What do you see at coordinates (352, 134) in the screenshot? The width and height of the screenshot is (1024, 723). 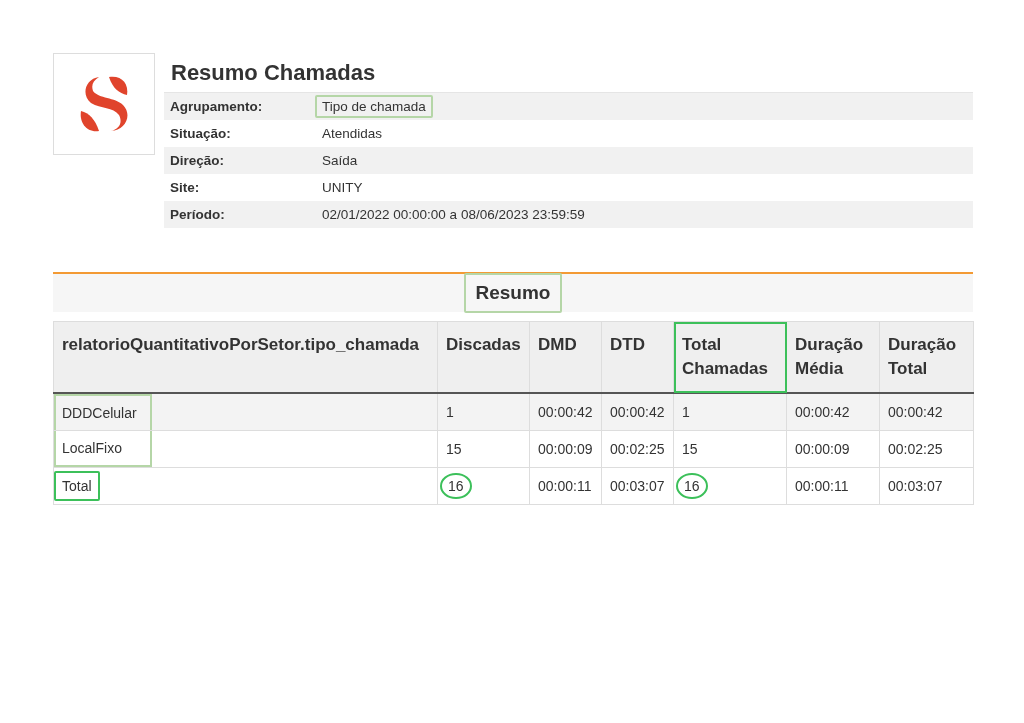 I see `filter-value: Atendidas` at bounding box center [352, 134].